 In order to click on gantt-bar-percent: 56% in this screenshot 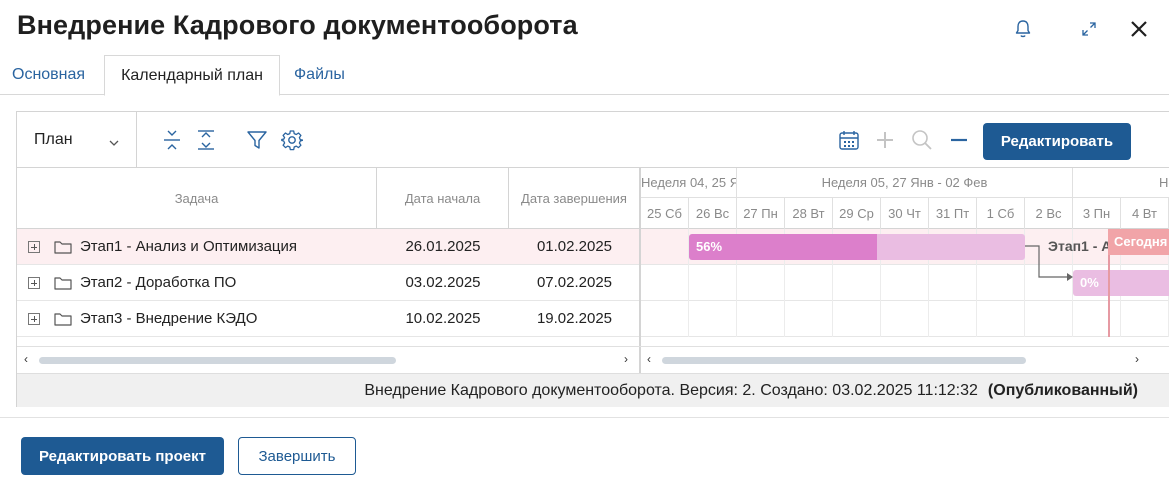, I will do `click(709, 246)`.